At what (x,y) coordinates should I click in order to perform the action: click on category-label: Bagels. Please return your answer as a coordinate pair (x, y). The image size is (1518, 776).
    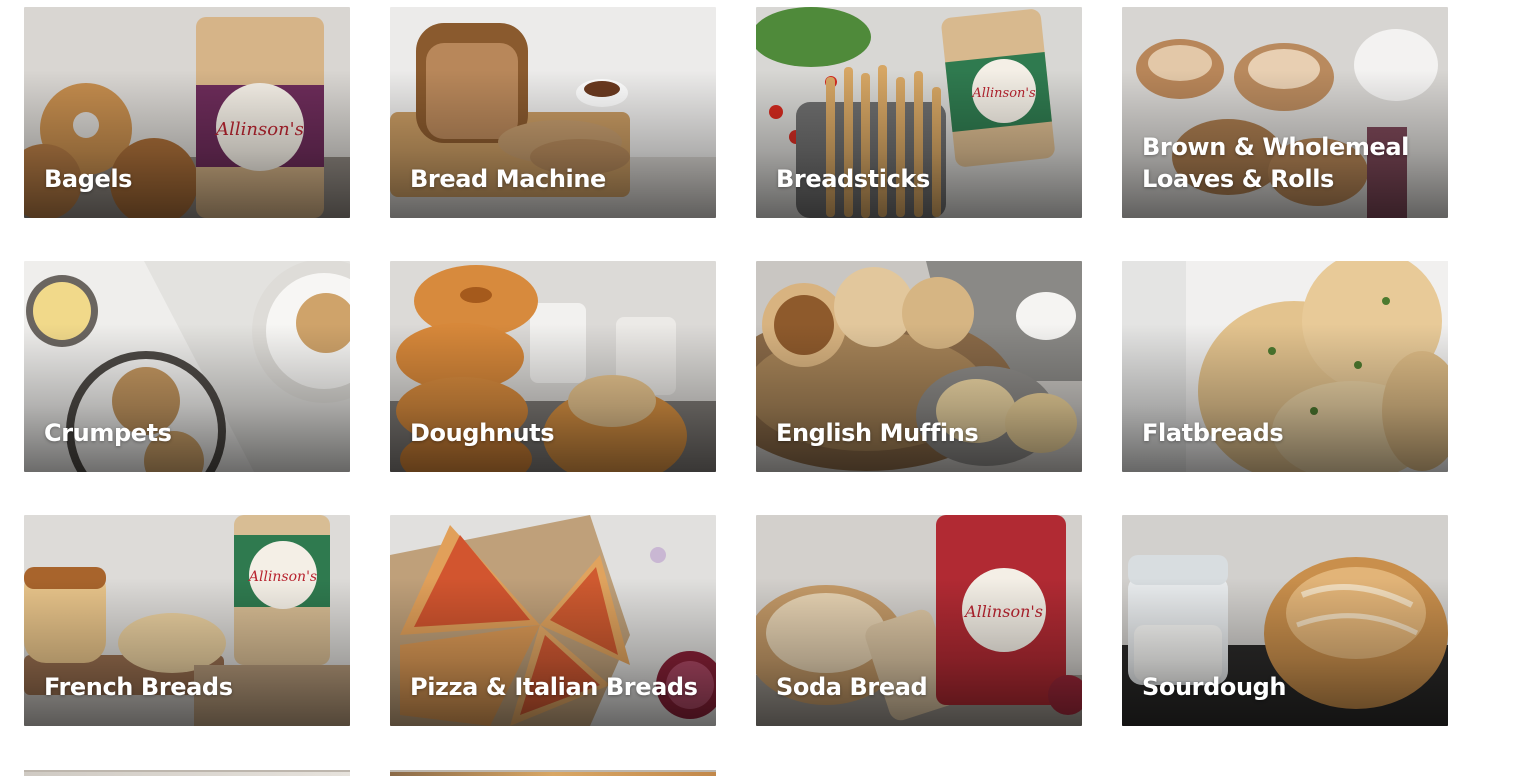
    Looking at the image, I should click on (88, 179).